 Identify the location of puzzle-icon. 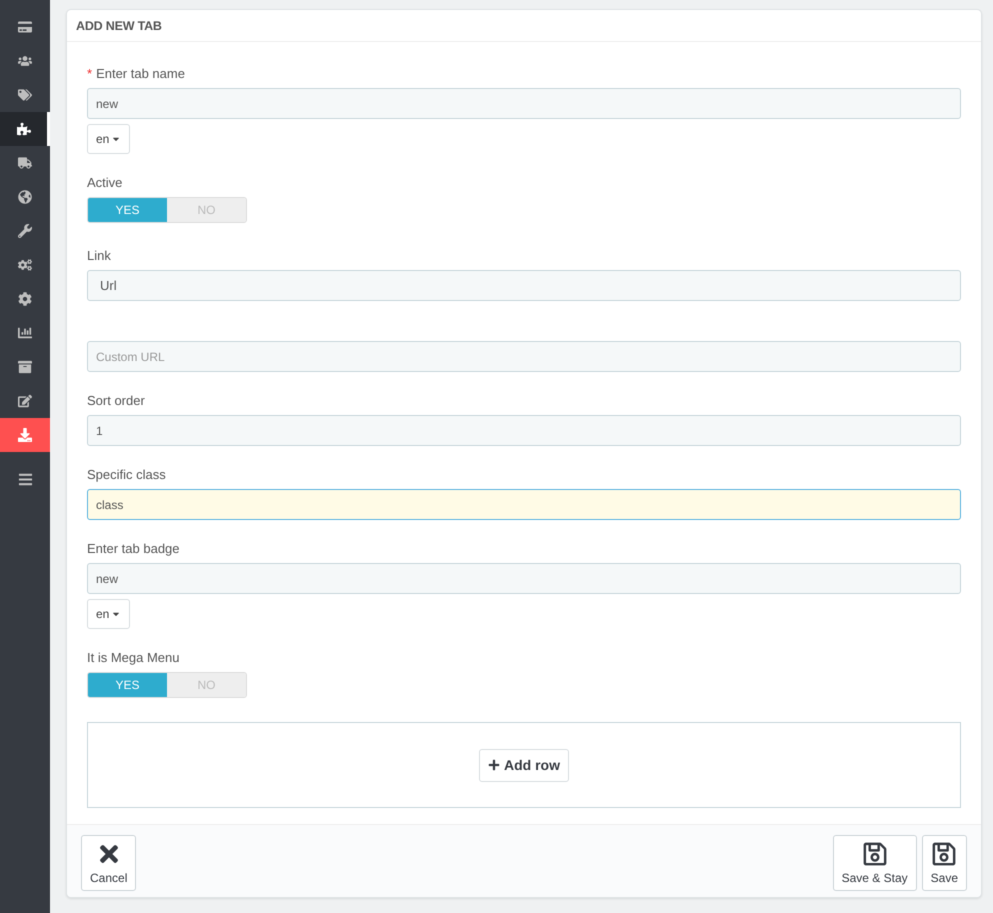
(23, 129).